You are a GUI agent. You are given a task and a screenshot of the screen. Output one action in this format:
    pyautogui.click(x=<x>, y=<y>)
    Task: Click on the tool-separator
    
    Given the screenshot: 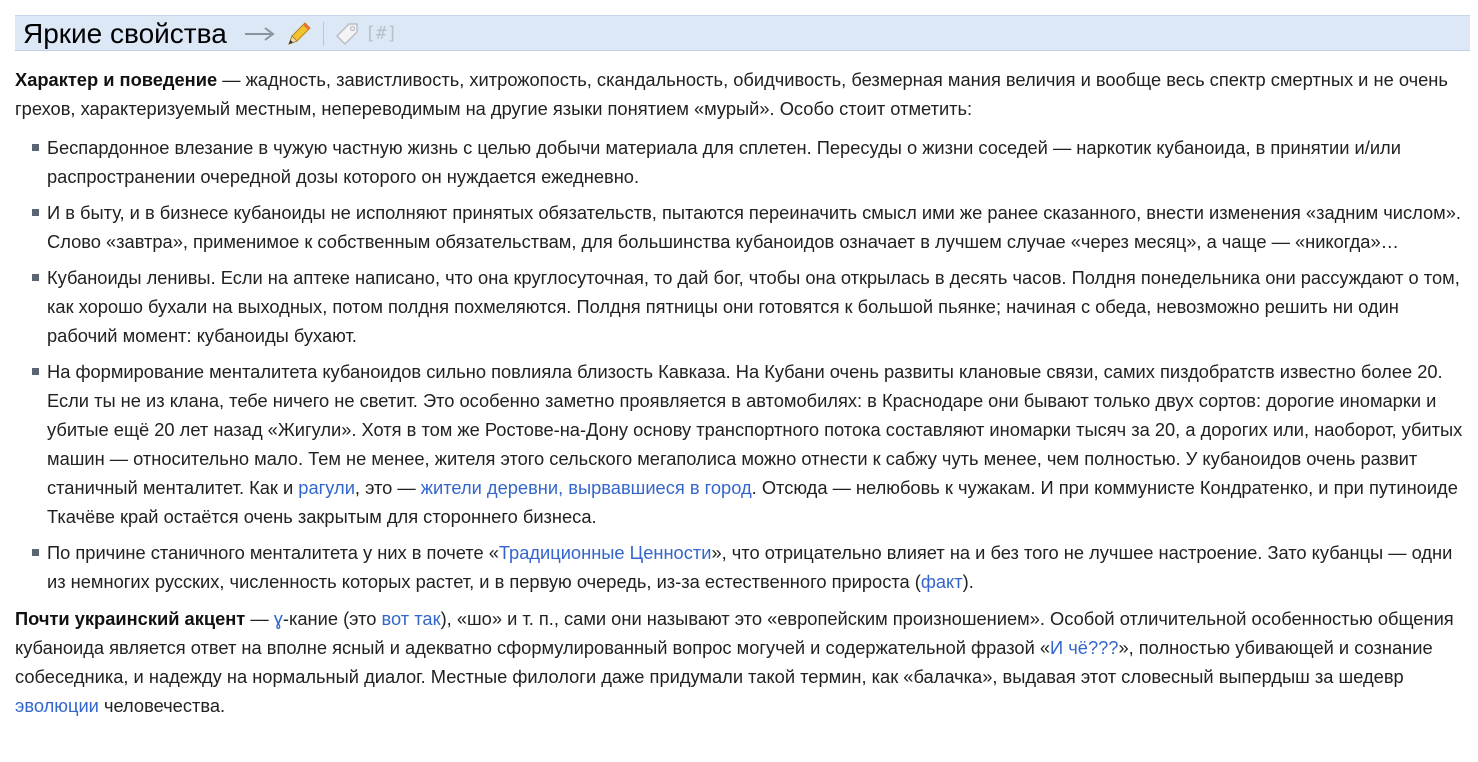 What is the action you would take?
    pyautogui.click(x=323, y=34)
    